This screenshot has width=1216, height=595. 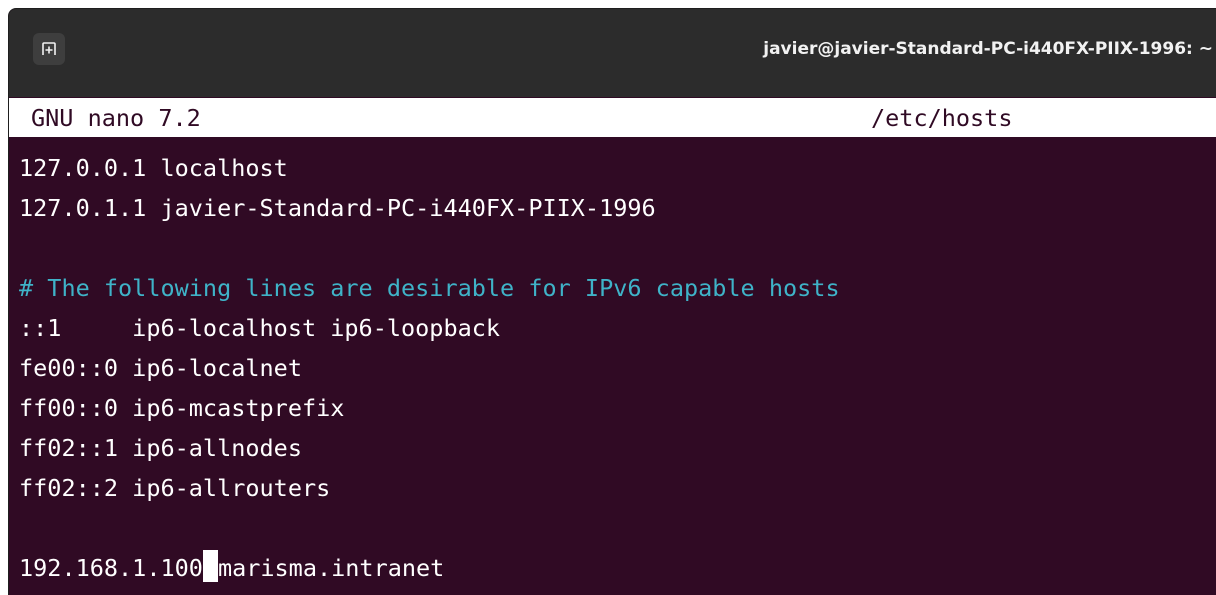 I want to click on nano-title-bar: GNU nano 7.2 /etc/hosts, so click(x=612, y=117).